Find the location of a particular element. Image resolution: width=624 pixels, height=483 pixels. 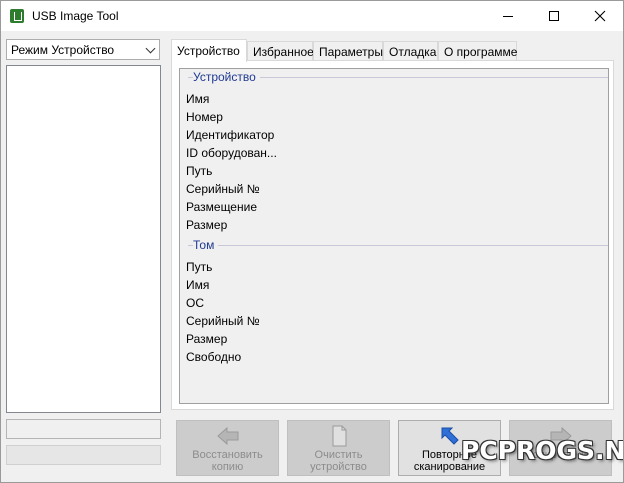

mode-select: Режим Устройство is located at coordinates (83, 49).